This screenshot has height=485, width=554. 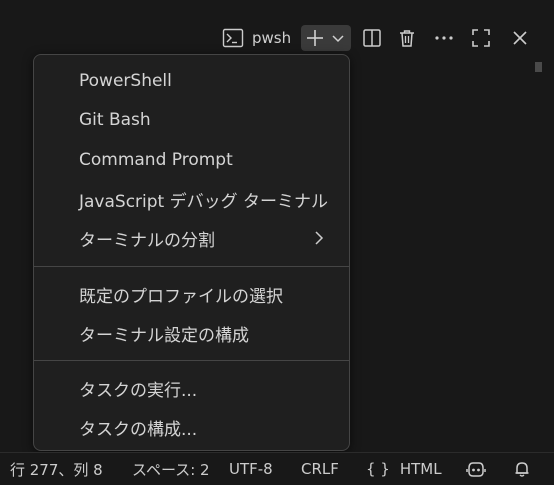 What do you see at coordinates (171, 469) in the screenshot?
I see `status-indentation: スペース: 2` at bounding box center [171, 469].